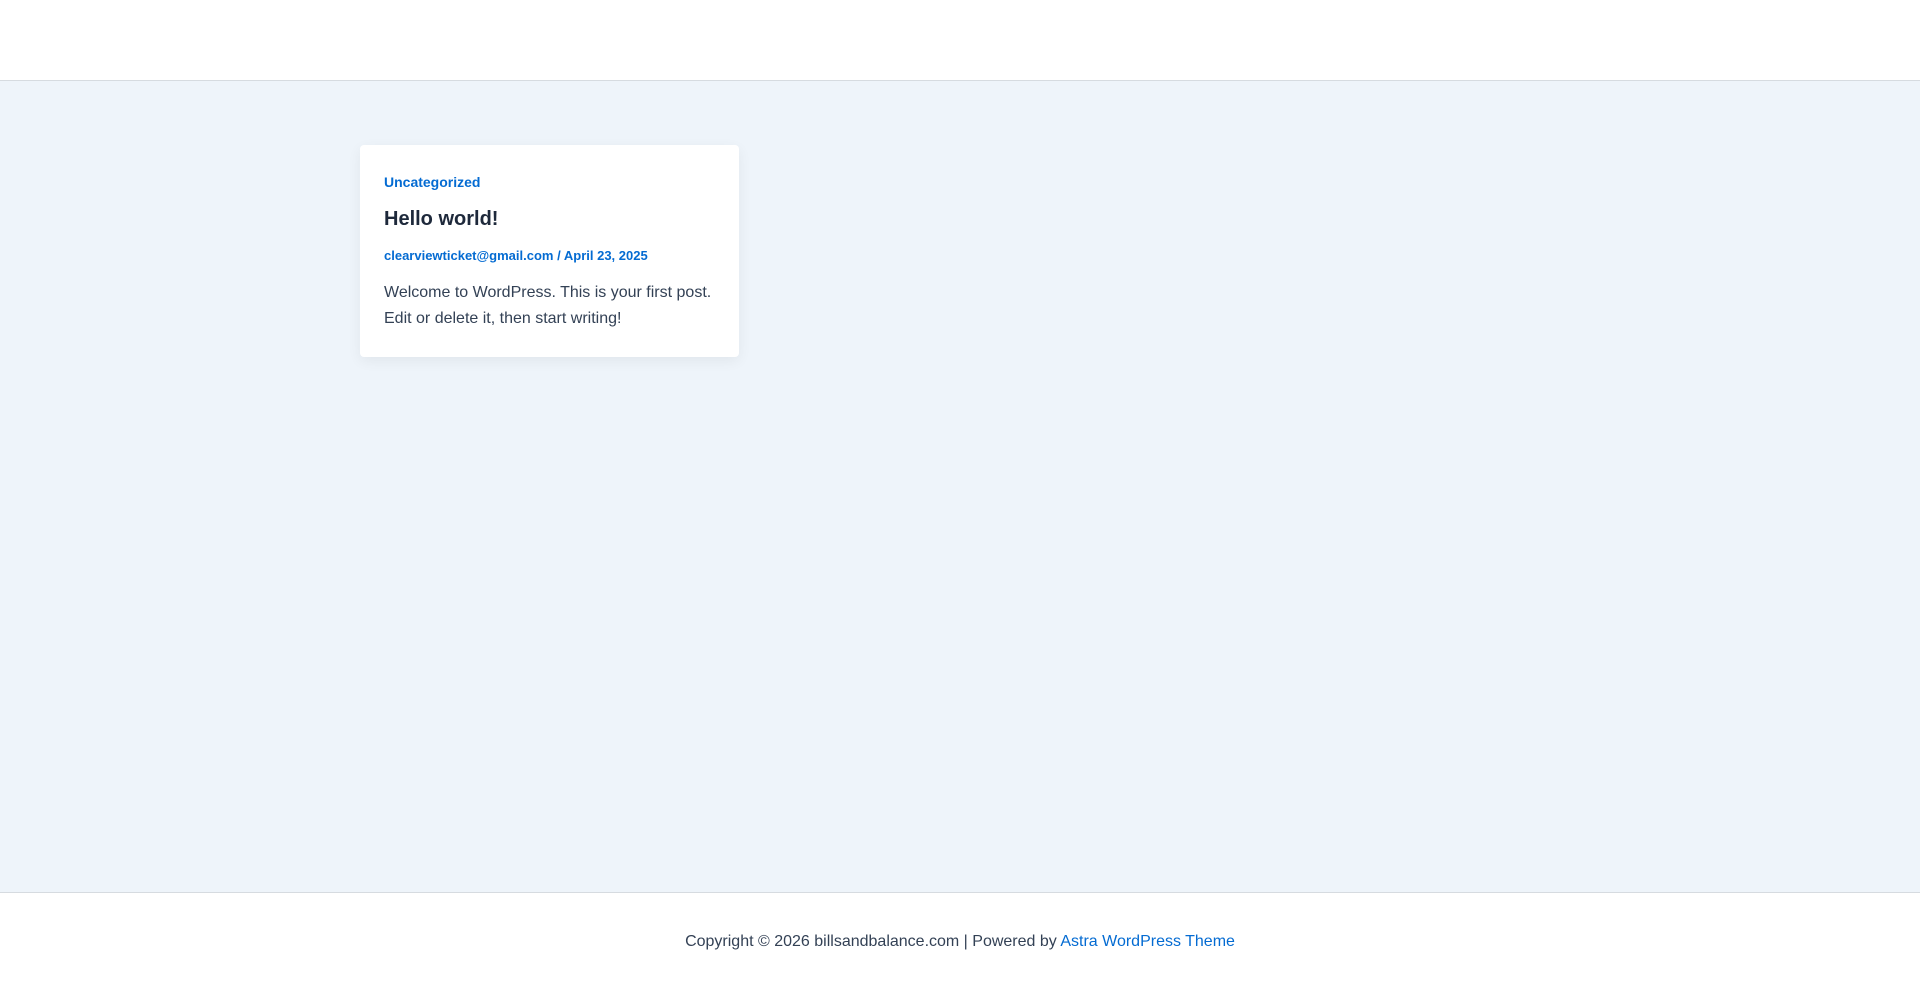 Image resolution: width=1920 pixels, height=993 pixels. What do you see at coordinates (468, 255) in the screenshot?
I see `post-author-link: clearviewticket@gmail.com` at bounding box center [468, 255].